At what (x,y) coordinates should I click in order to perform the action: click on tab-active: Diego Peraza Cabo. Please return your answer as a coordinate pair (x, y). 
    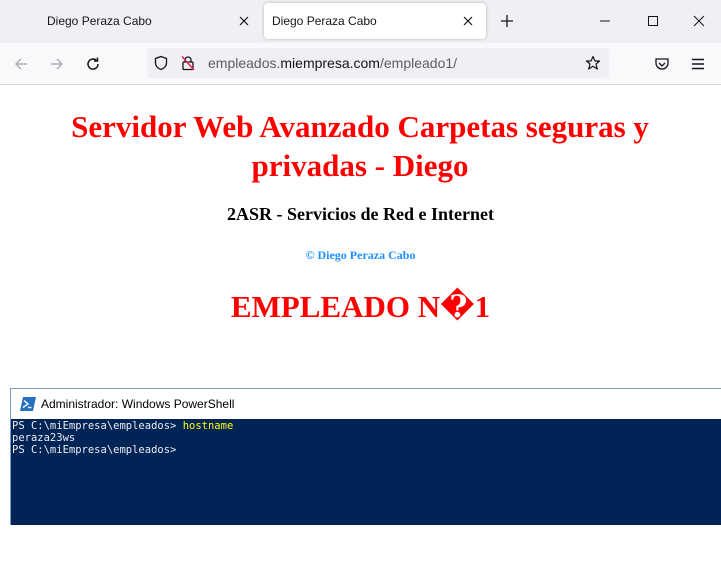
    Looking at the image, I should click on (375, 21).